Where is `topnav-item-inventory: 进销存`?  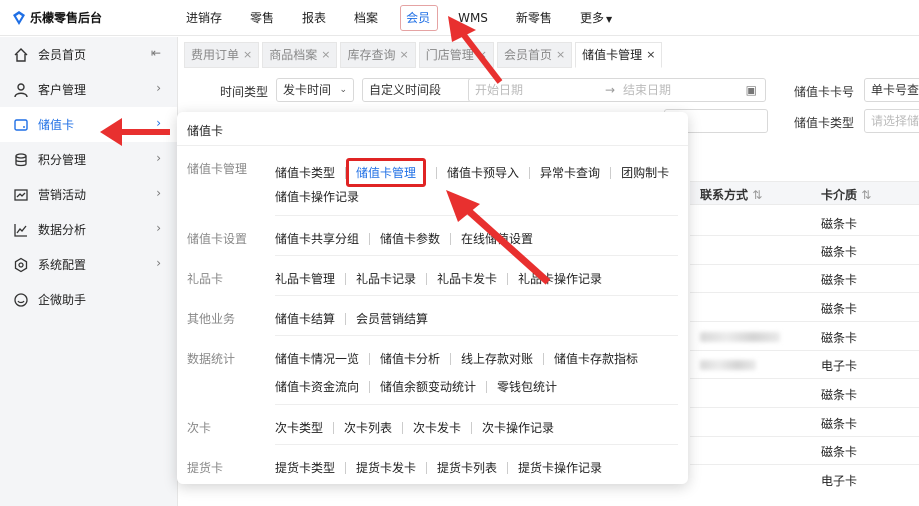
topnav-item-inventory: 进销存 is located at coordinates (204, 18).